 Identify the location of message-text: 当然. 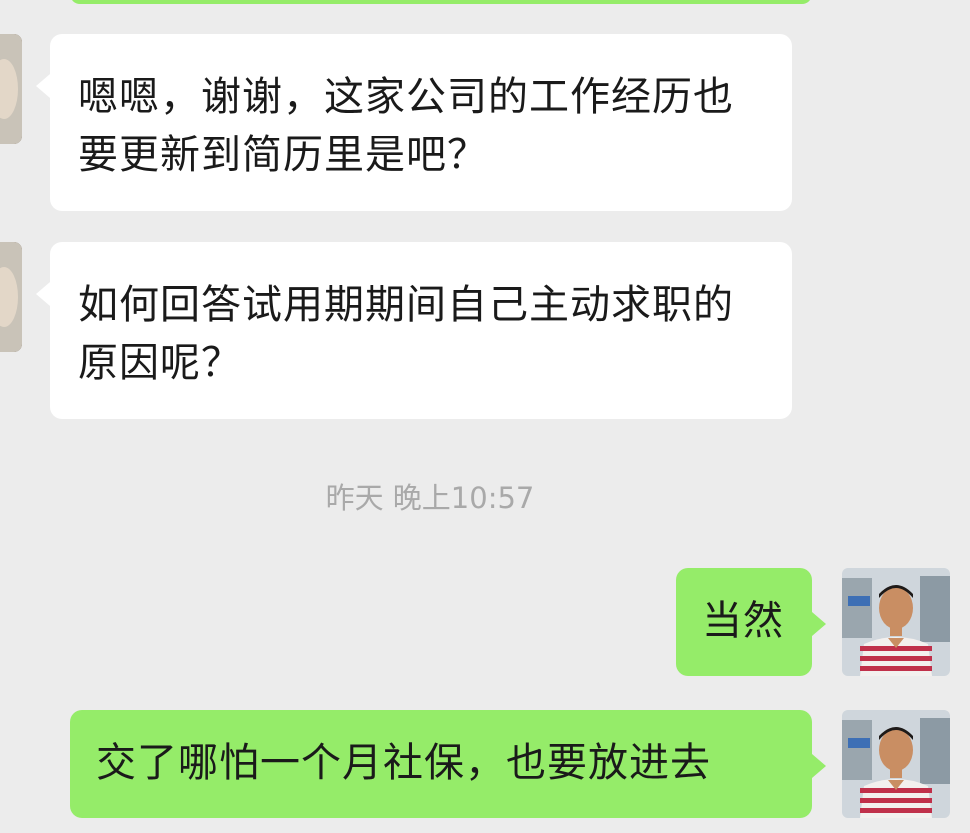
(743, 621).